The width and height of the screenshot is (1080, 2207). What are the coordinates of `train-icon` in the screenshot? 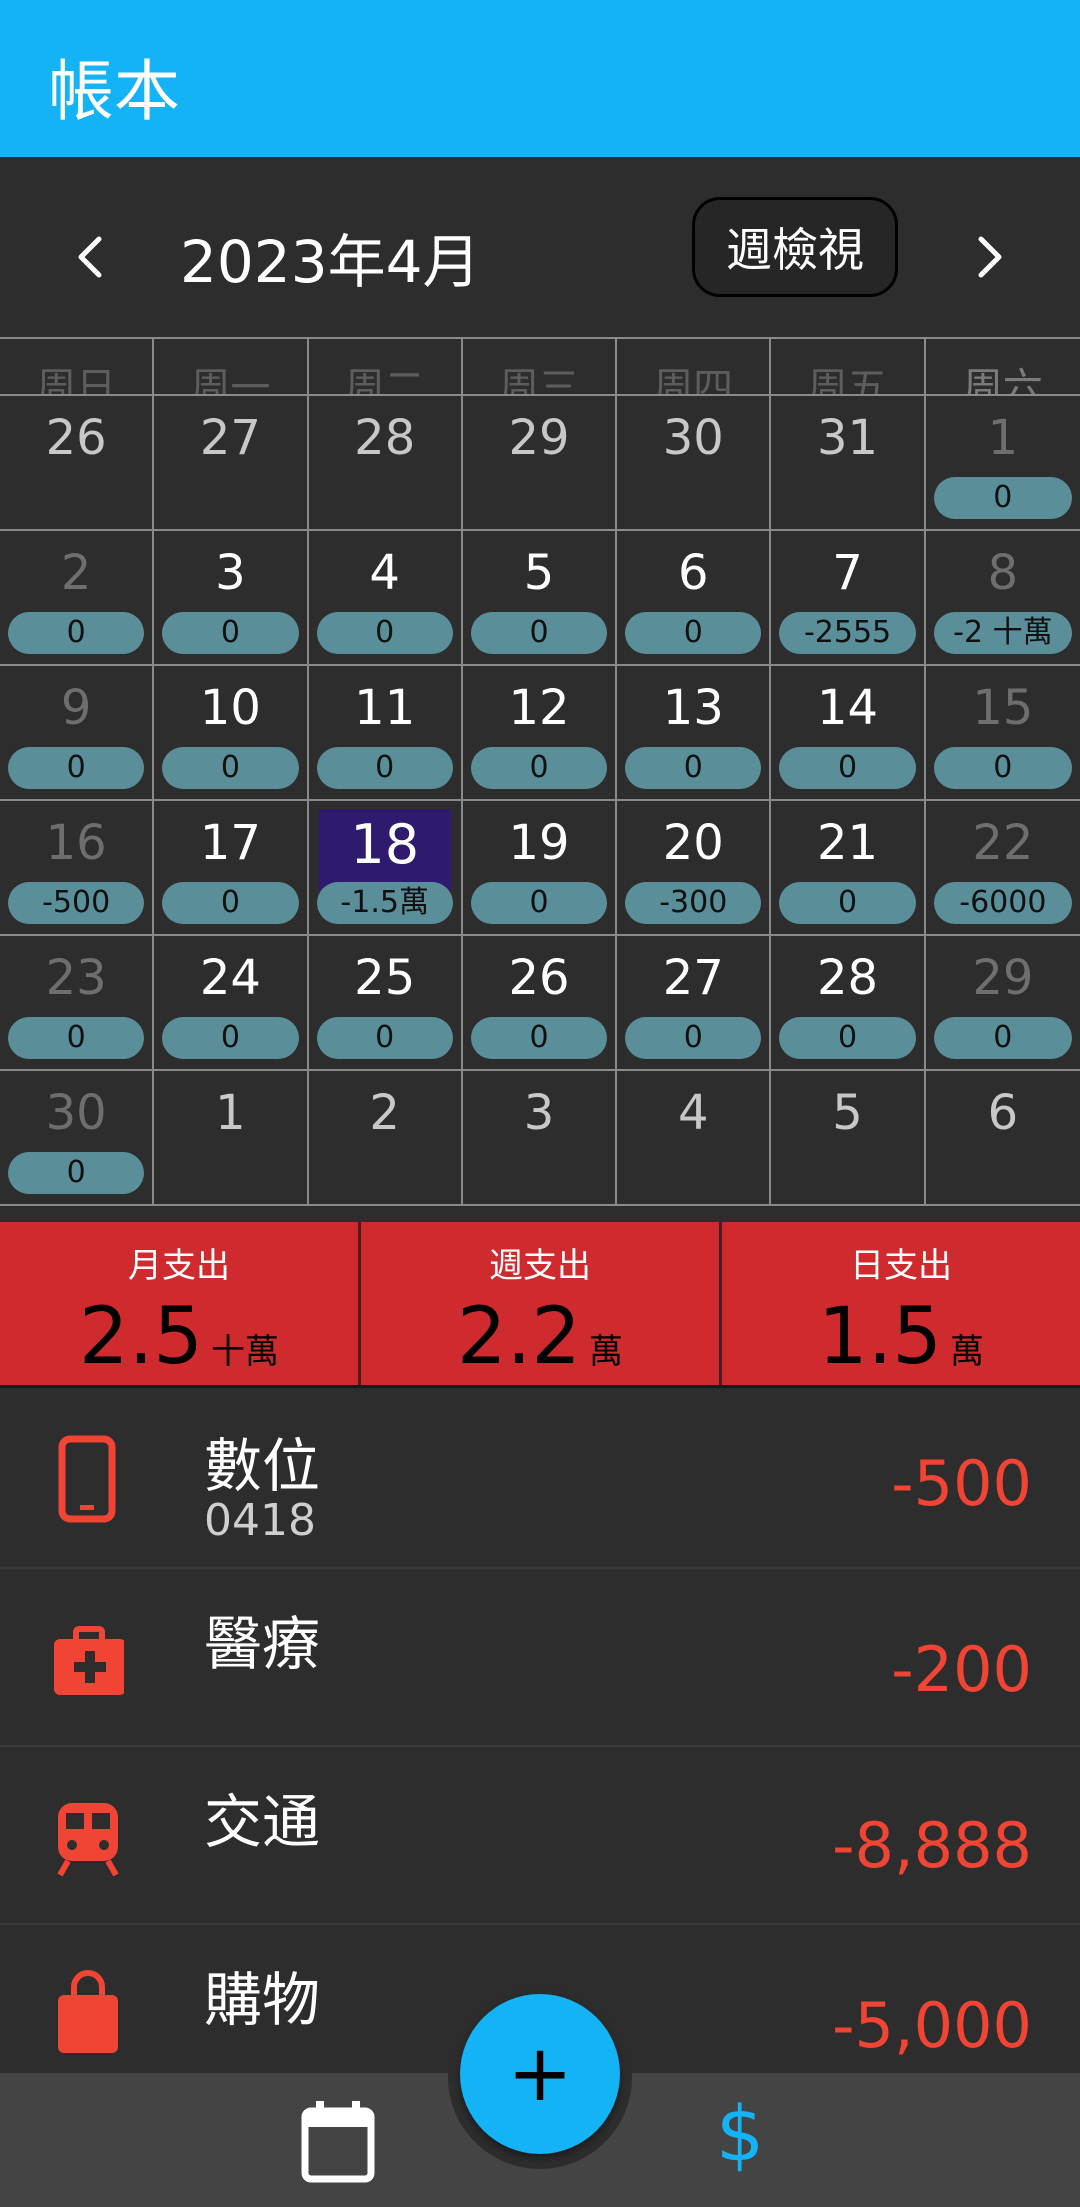 It's located at (88, 1840).